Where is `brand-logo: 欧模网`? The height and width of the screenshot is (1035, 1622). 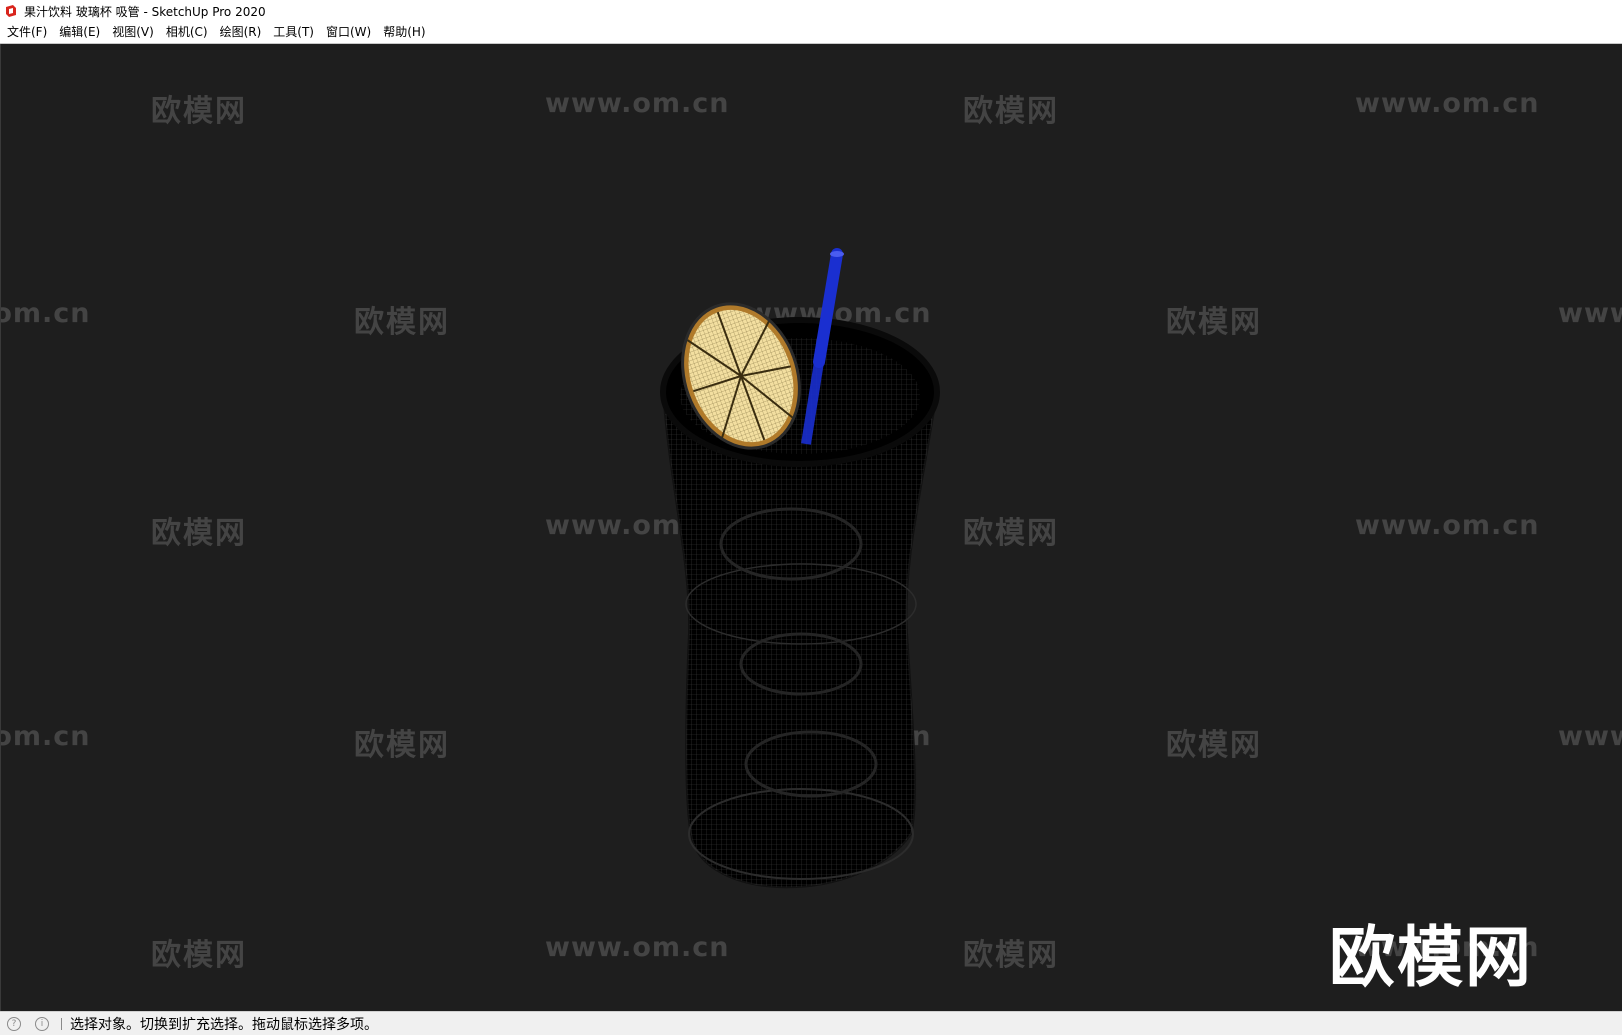
brand-logo: 欧模网 is located at coordinates (1431, 957).